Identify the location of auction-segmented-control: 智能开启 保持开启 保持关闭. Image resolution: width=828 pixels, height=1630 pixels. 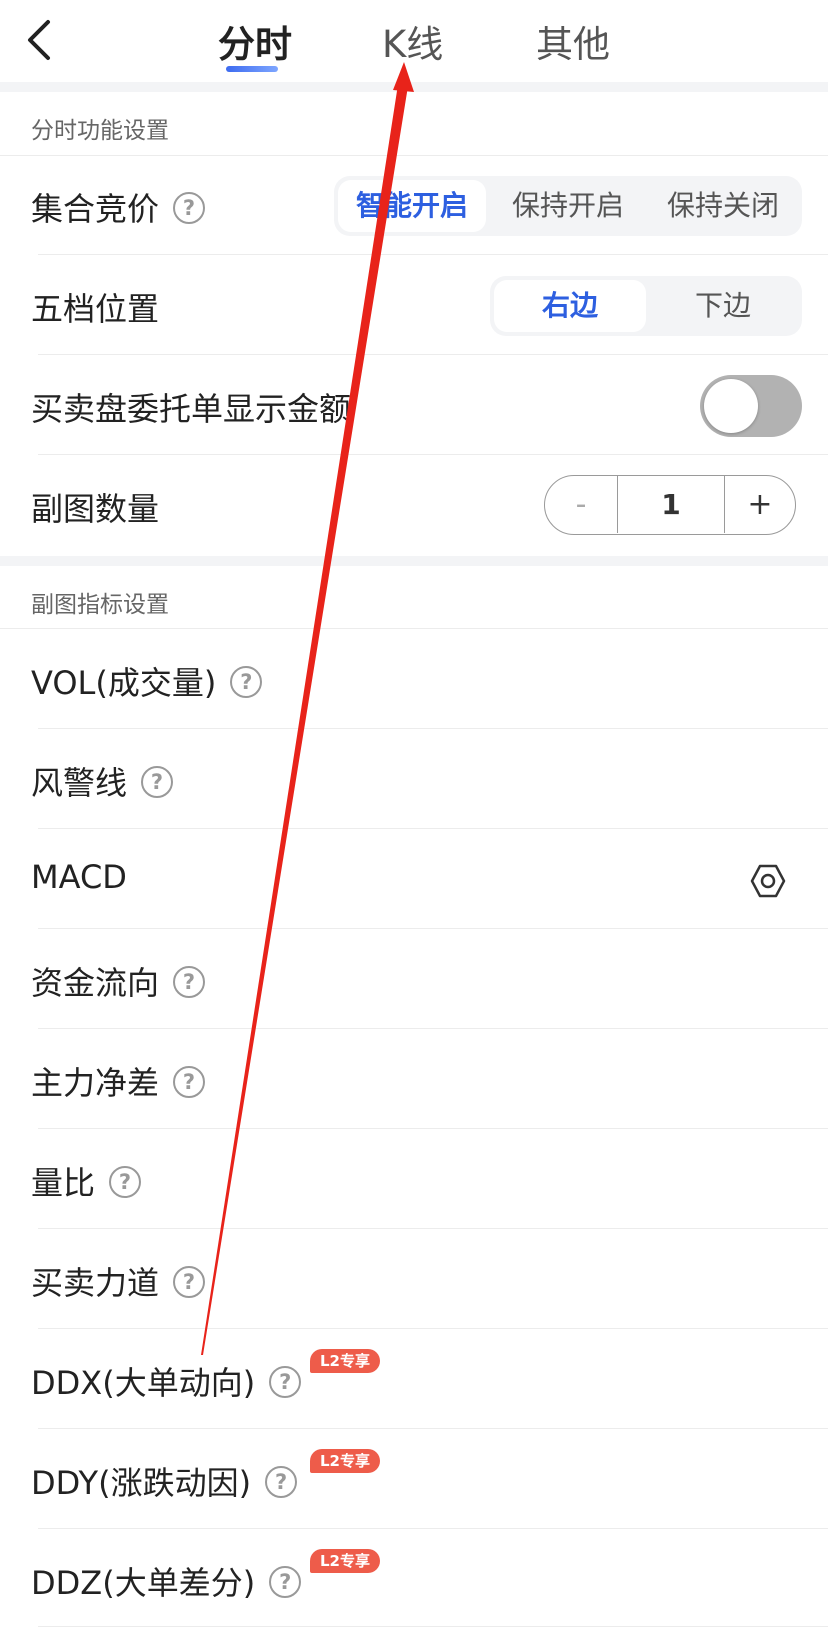
(568, 206).